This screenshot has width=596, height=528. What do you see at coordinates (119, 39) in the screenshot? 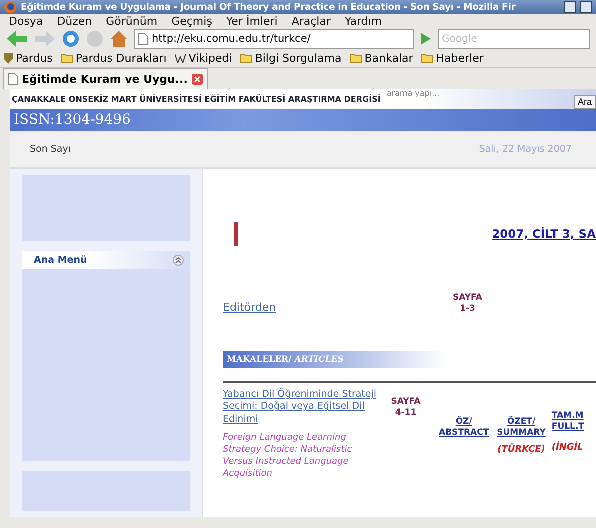
I see `home-icon` at bounding box center [119, 39].